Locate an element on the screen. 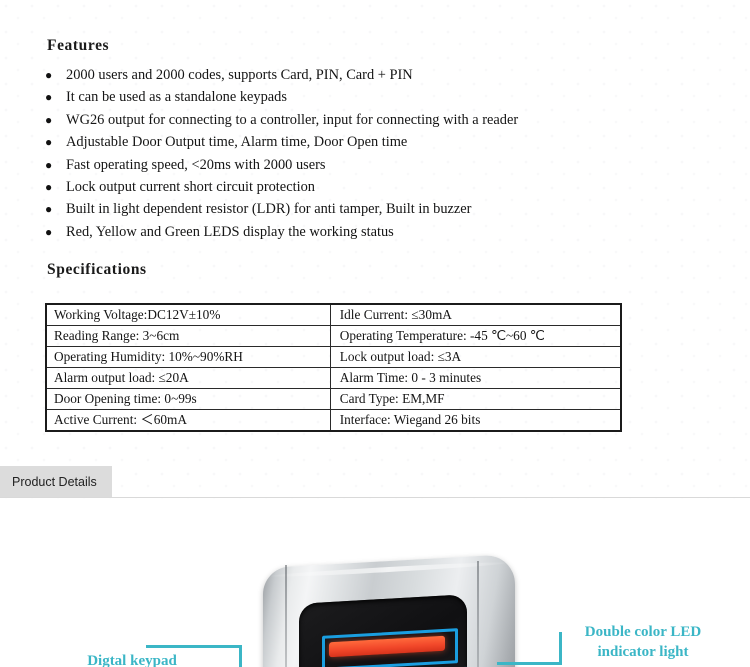 This screenshot has height=667, width=750. tab-divider is located at coordinates (375, 497).